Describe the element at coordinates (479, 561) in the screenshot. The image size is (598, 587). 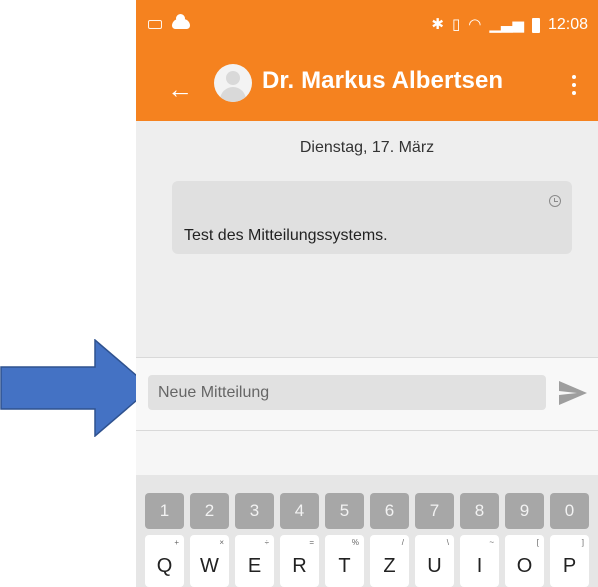
I see `key-i: ~ I` at that location.